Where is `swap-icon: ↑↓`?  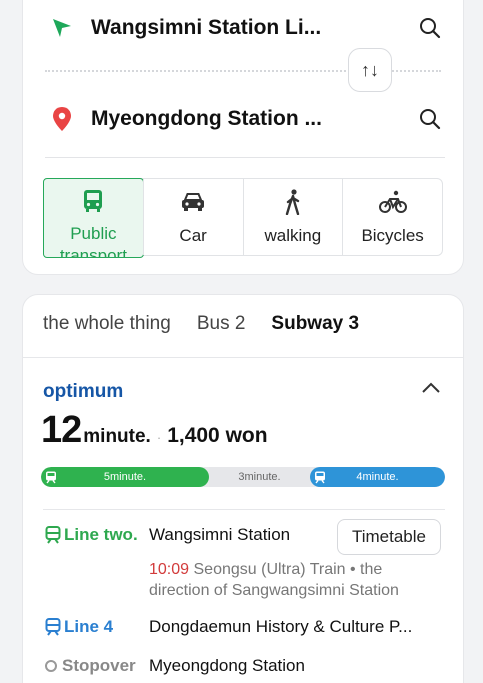 swap-icon: ↑↓ is located at coordinates (370, 69).